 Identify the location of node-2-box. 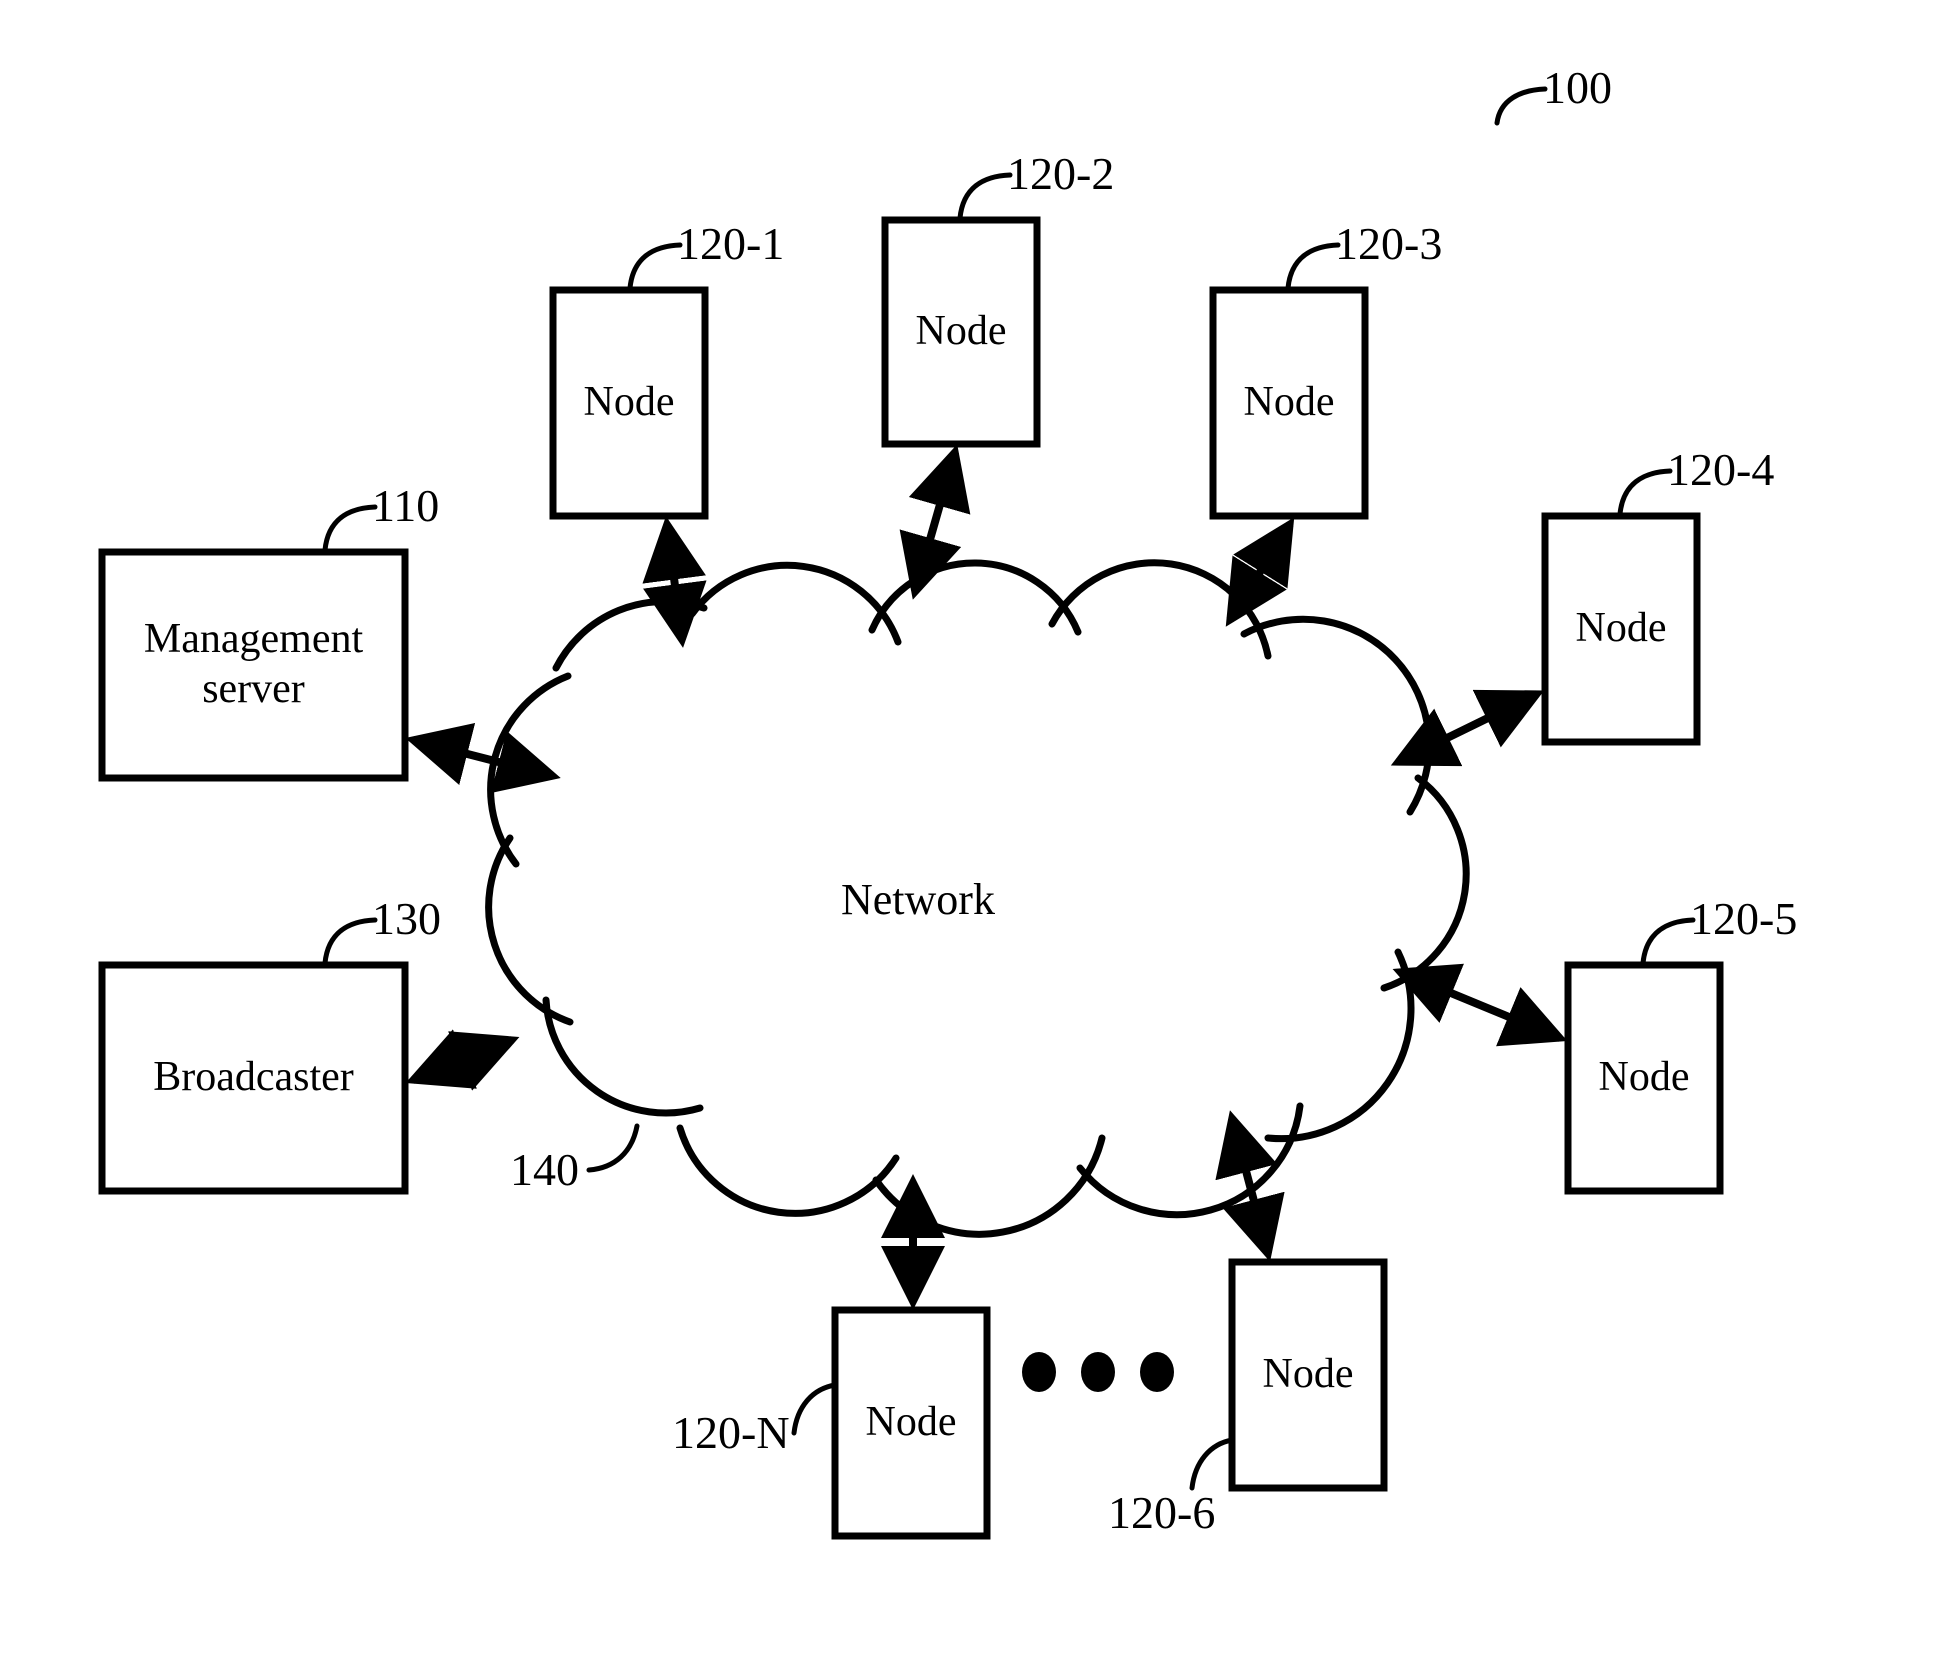
(961, 332).